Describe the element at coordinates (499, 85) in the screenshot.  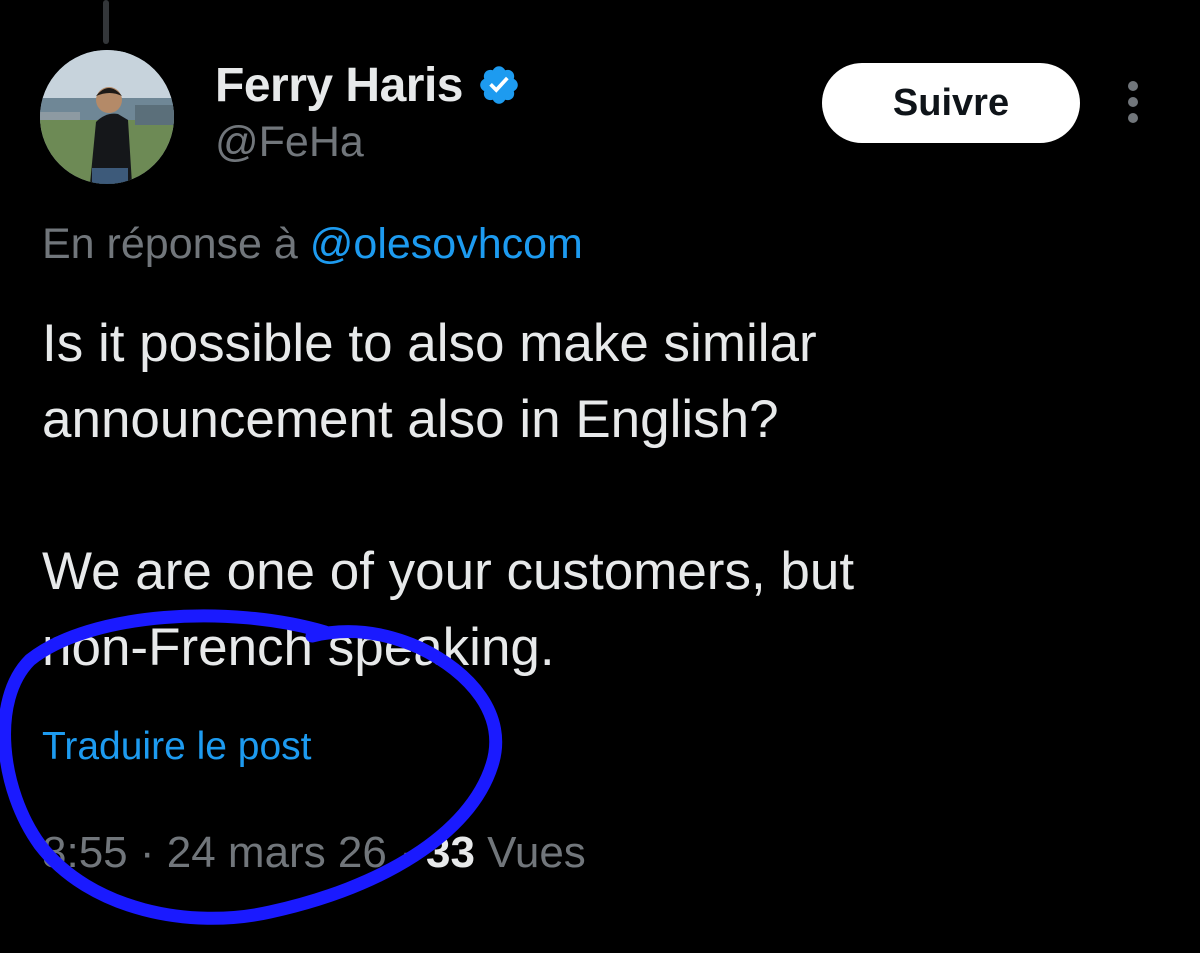
I see `verified-badge-icon` at that location.